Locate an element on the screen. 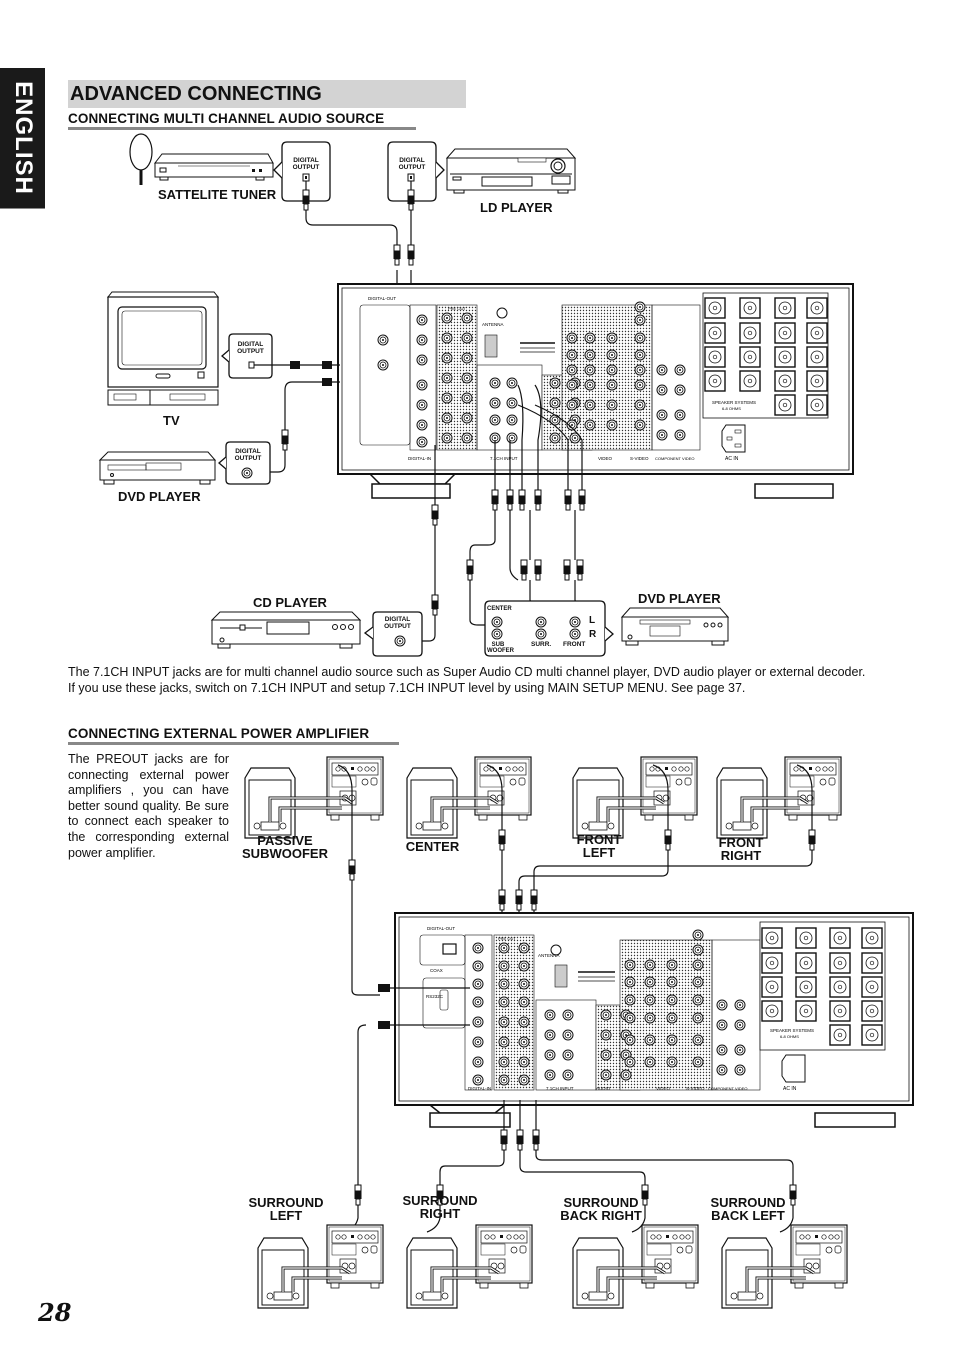 The image size is (954, 1351). ld-player-device is located at coordinates (511, 171).